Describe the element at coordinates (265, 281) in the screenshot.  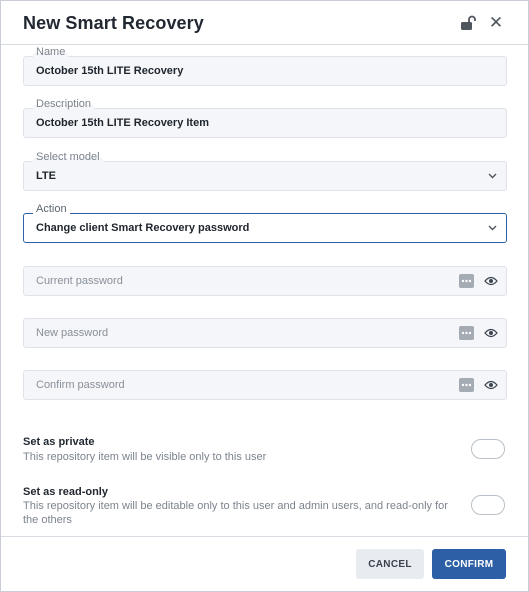
I see `current-password-field: Current password` at that location.